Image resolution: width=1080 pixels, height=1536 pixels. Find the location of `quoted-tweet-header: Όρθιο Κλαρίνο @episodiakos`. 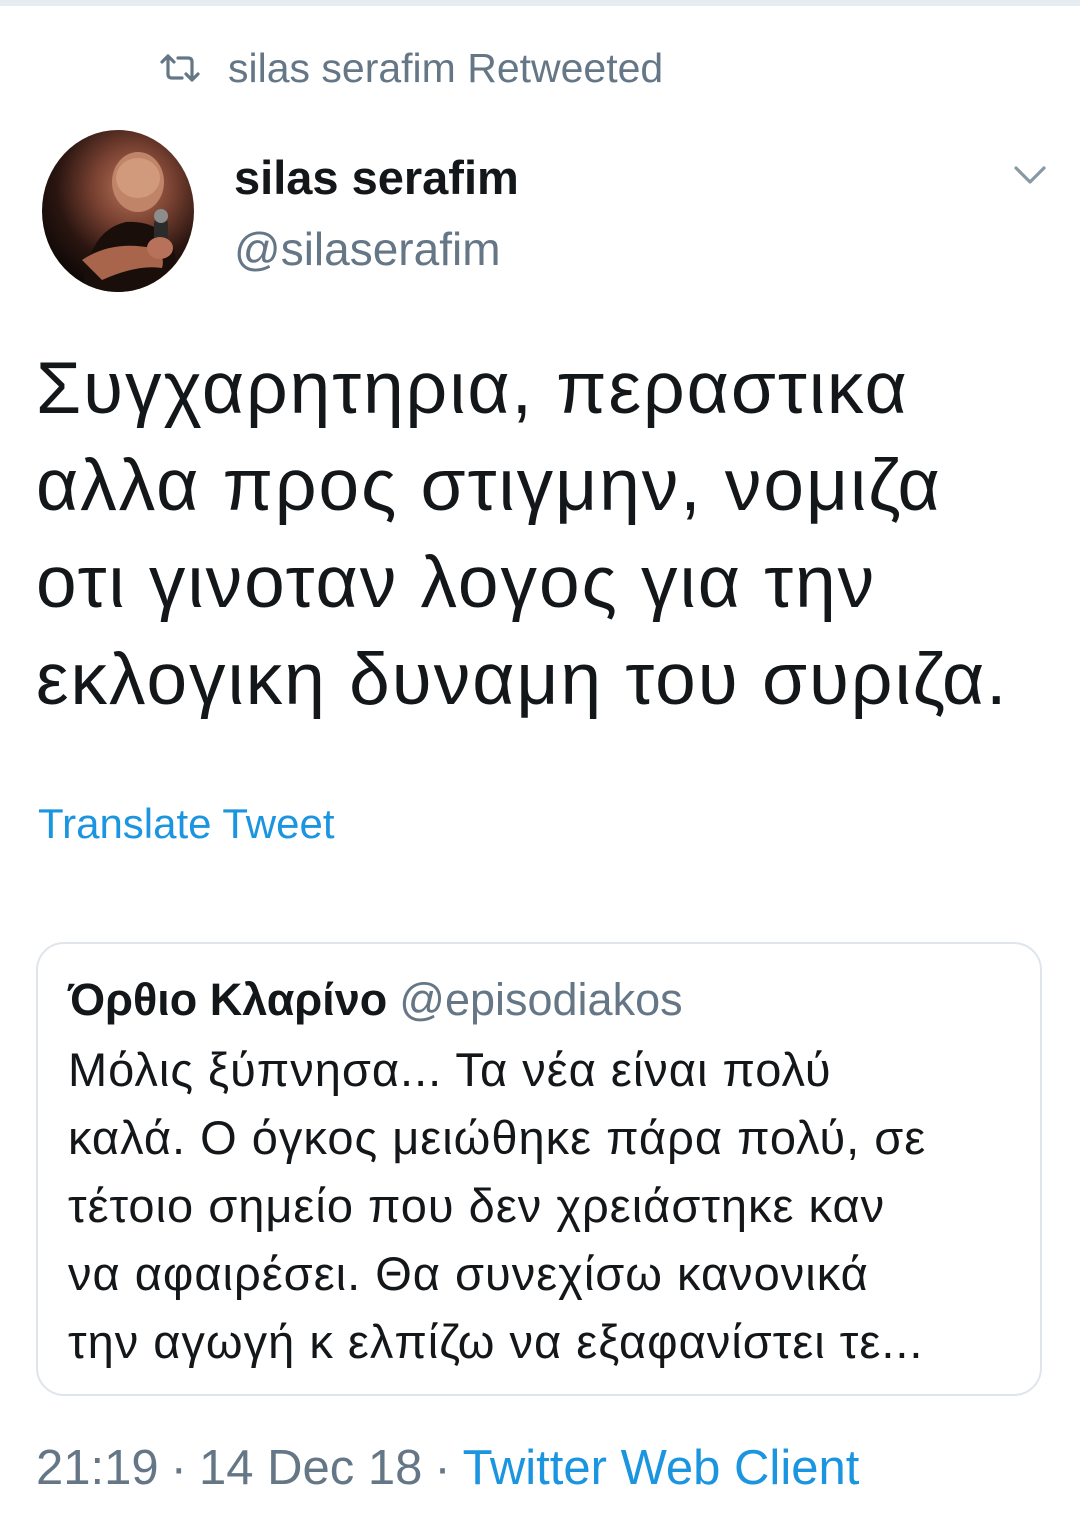

quoted-tweet-header: Όρθιο Κλαρίνο @episodiakos is located at coordinates (375, 1000).